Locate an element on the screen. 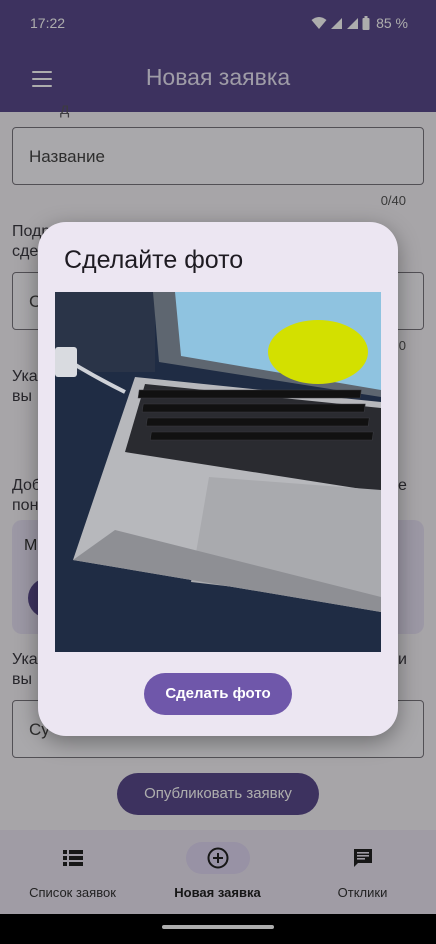 The width and height of the screenshot is (436, 944). take-photo-button: Сделать фото is located at coordinates (218, 694).